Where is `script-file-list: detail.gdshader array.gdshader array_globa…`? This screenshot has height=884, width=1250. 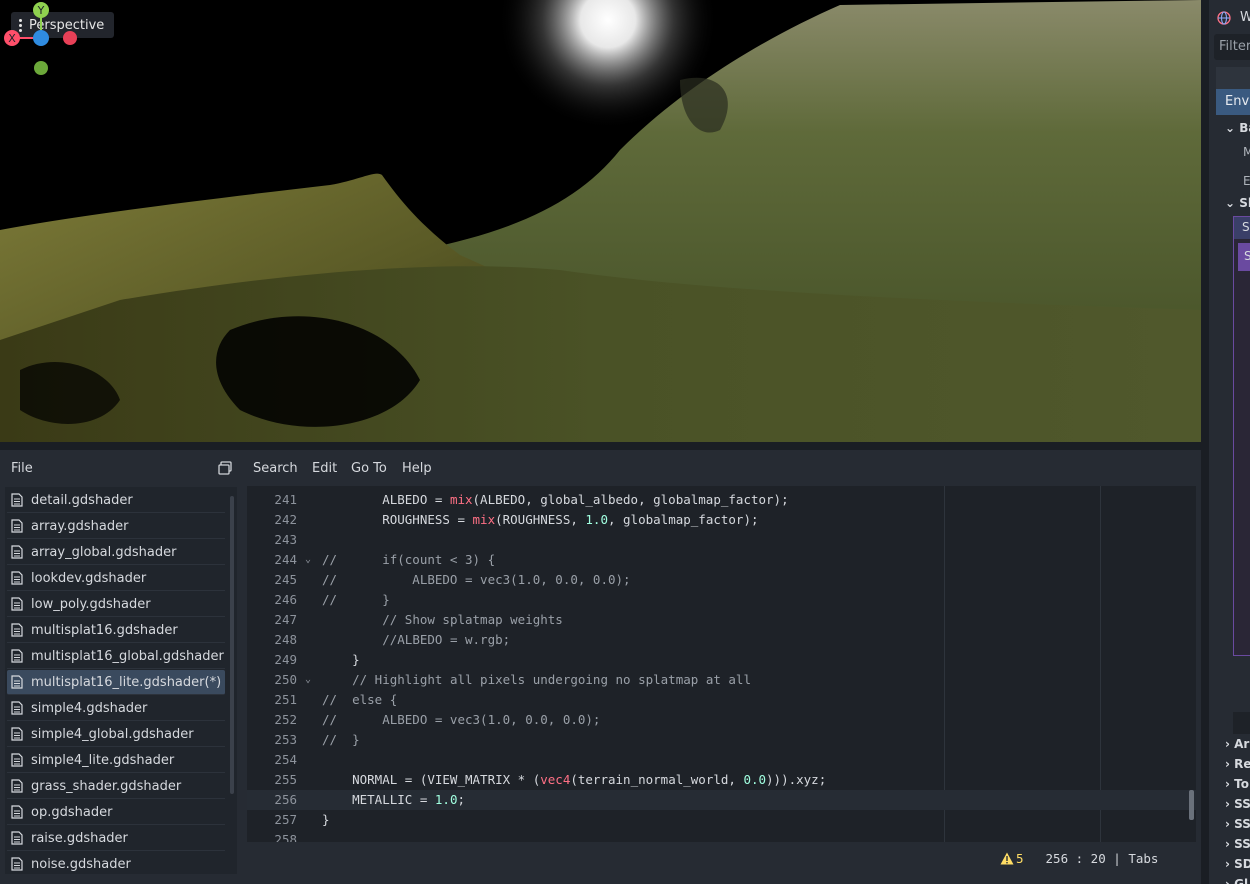
script-file-list: detail.gdshader array.gdshader array_globa… is located at coordinates (121, 680).